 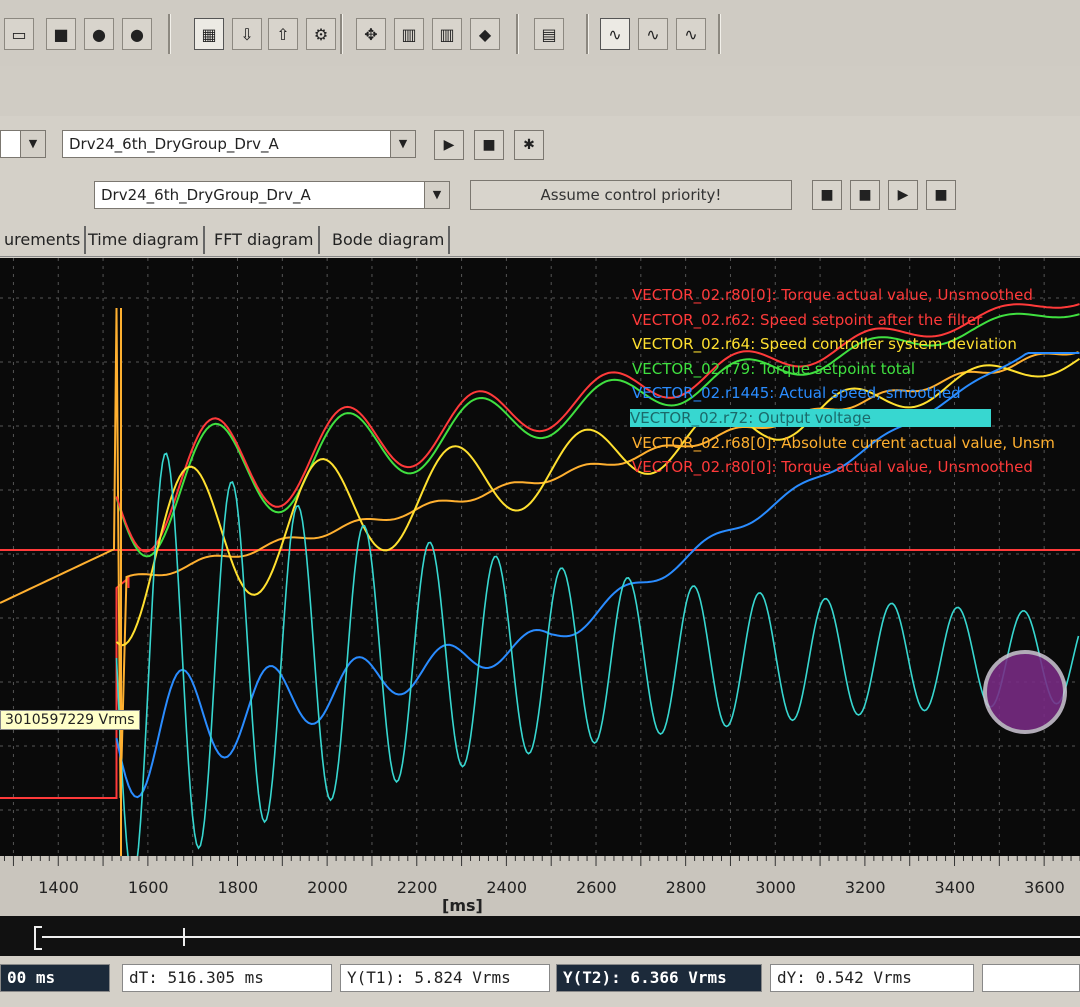 What do you see at coordinates (903, 195) in the screenshot?
I see `run-button: ▶` at bounding box center [903, 195].